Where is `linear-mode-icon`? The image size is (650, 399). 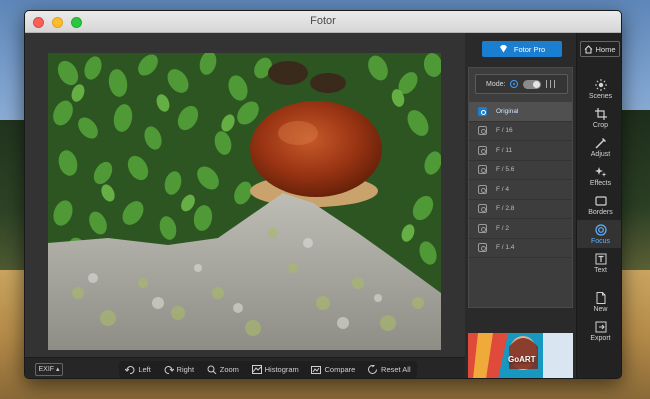 linear-mode-icon is located at coordinates (551, 84).